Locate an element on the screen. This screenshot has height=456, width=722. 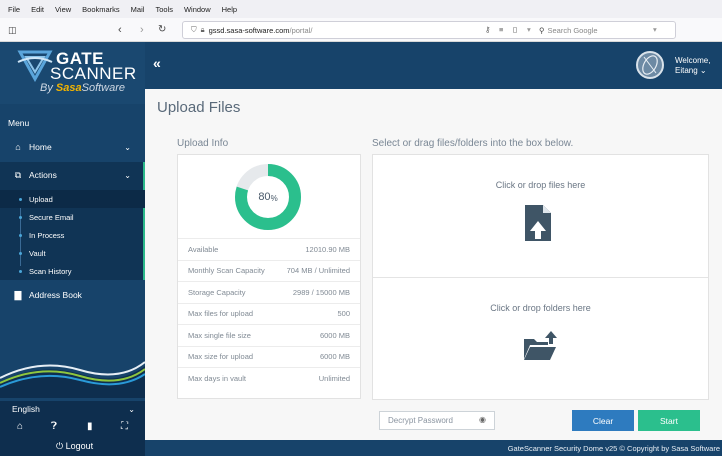
info-value: 2989 / 15000 MB is located at coordinates (321, 292).